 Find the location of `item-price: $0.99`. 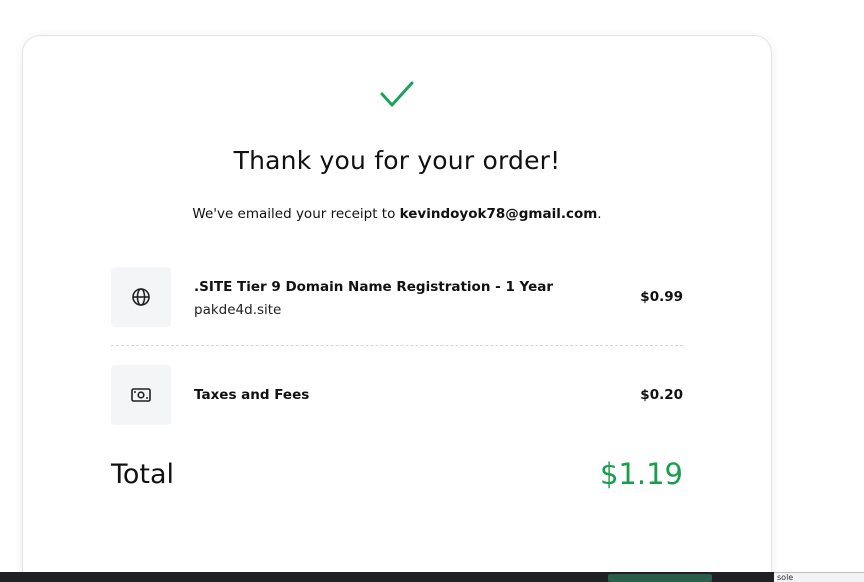

item-price: $0.99 is located at coordinates (661, 297).